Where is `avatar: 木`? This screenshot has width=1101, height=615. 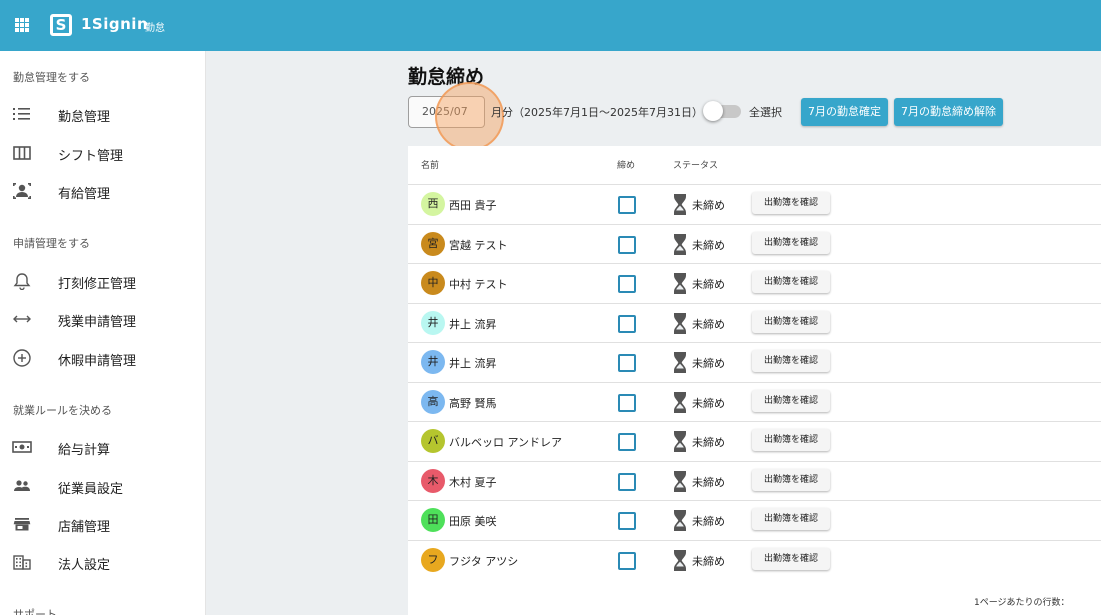 avatar: 木 is located at coordinates (433, 480).